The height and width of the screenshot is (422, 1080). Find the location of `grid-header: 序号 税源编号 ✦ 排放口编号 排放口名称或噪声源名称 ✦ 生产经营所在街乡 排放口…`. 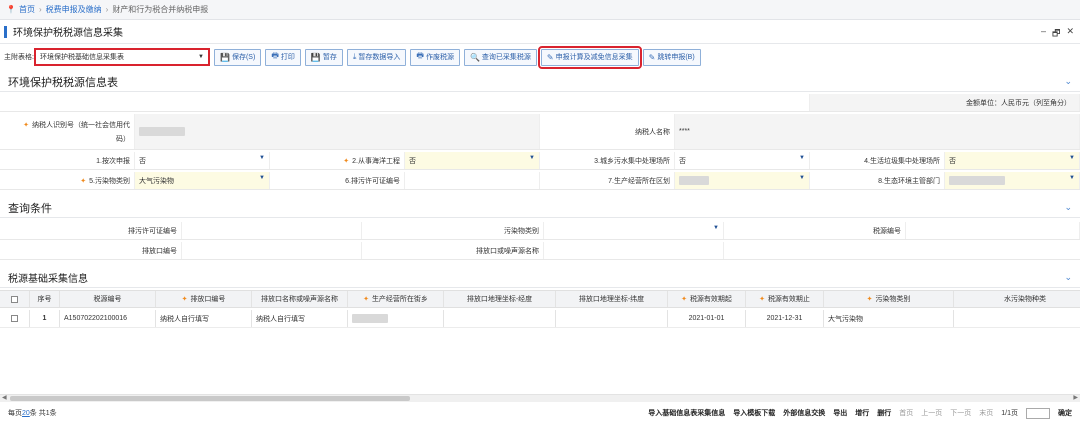

grid-header: 序号 税源编号 ✦ 排放口编号 排放口名称或噪声源名称 ✦ 生产经营所在街乡 排放口… is located at coordinates (540, 299).